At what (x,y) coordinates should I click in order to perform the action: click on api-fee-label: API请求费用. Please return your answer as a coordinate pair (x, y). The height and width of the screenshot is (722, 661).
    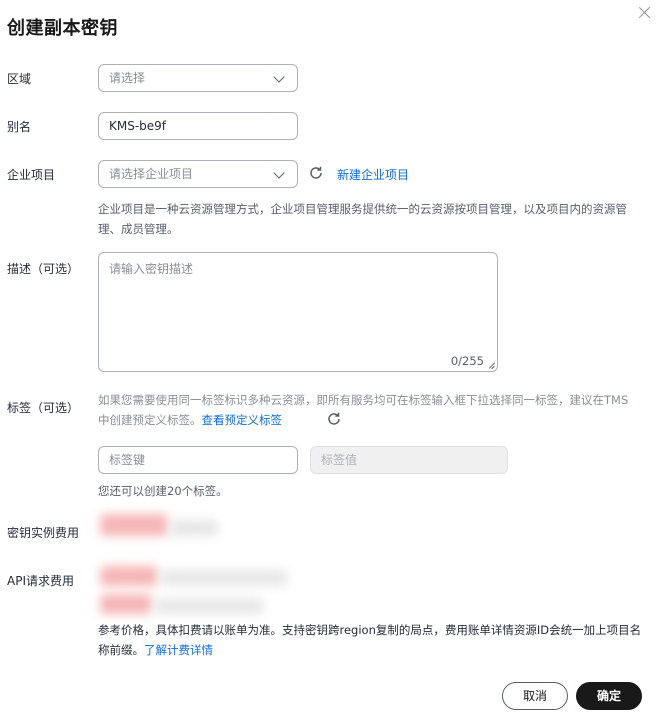
    Looking at the image, I should click on (40, 581).